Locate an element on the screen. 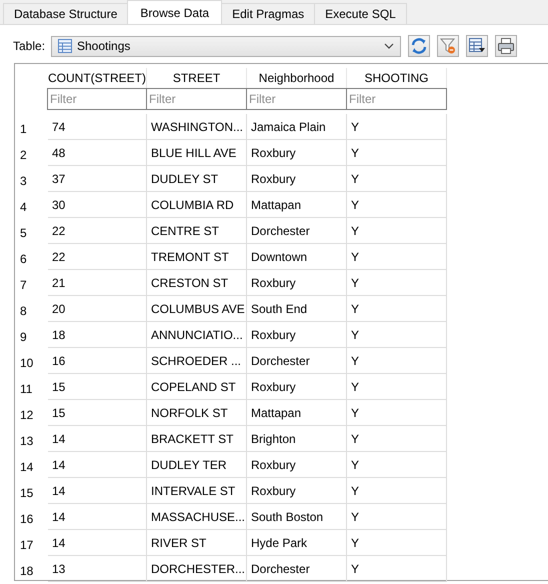 The width and height of the screenshot is (548, 584). tab: Execute SQL is located at coordinates (360, 13).